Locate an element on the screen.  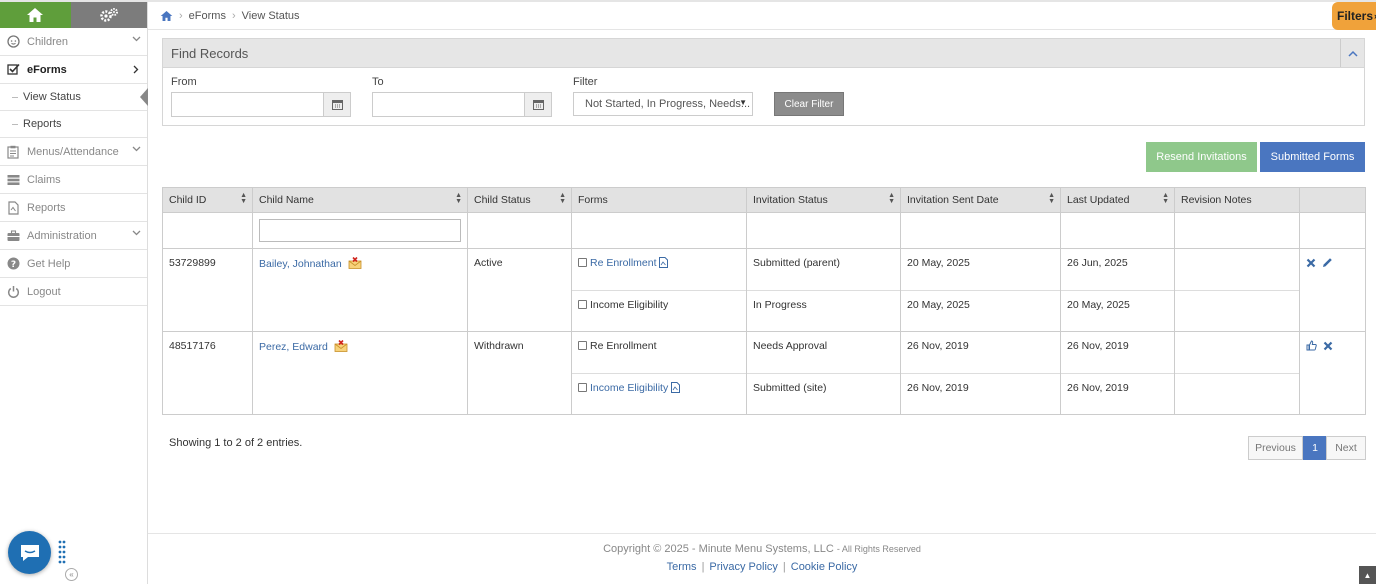
sidebar-item-logout: Logout is located at coordinates (73, 292).